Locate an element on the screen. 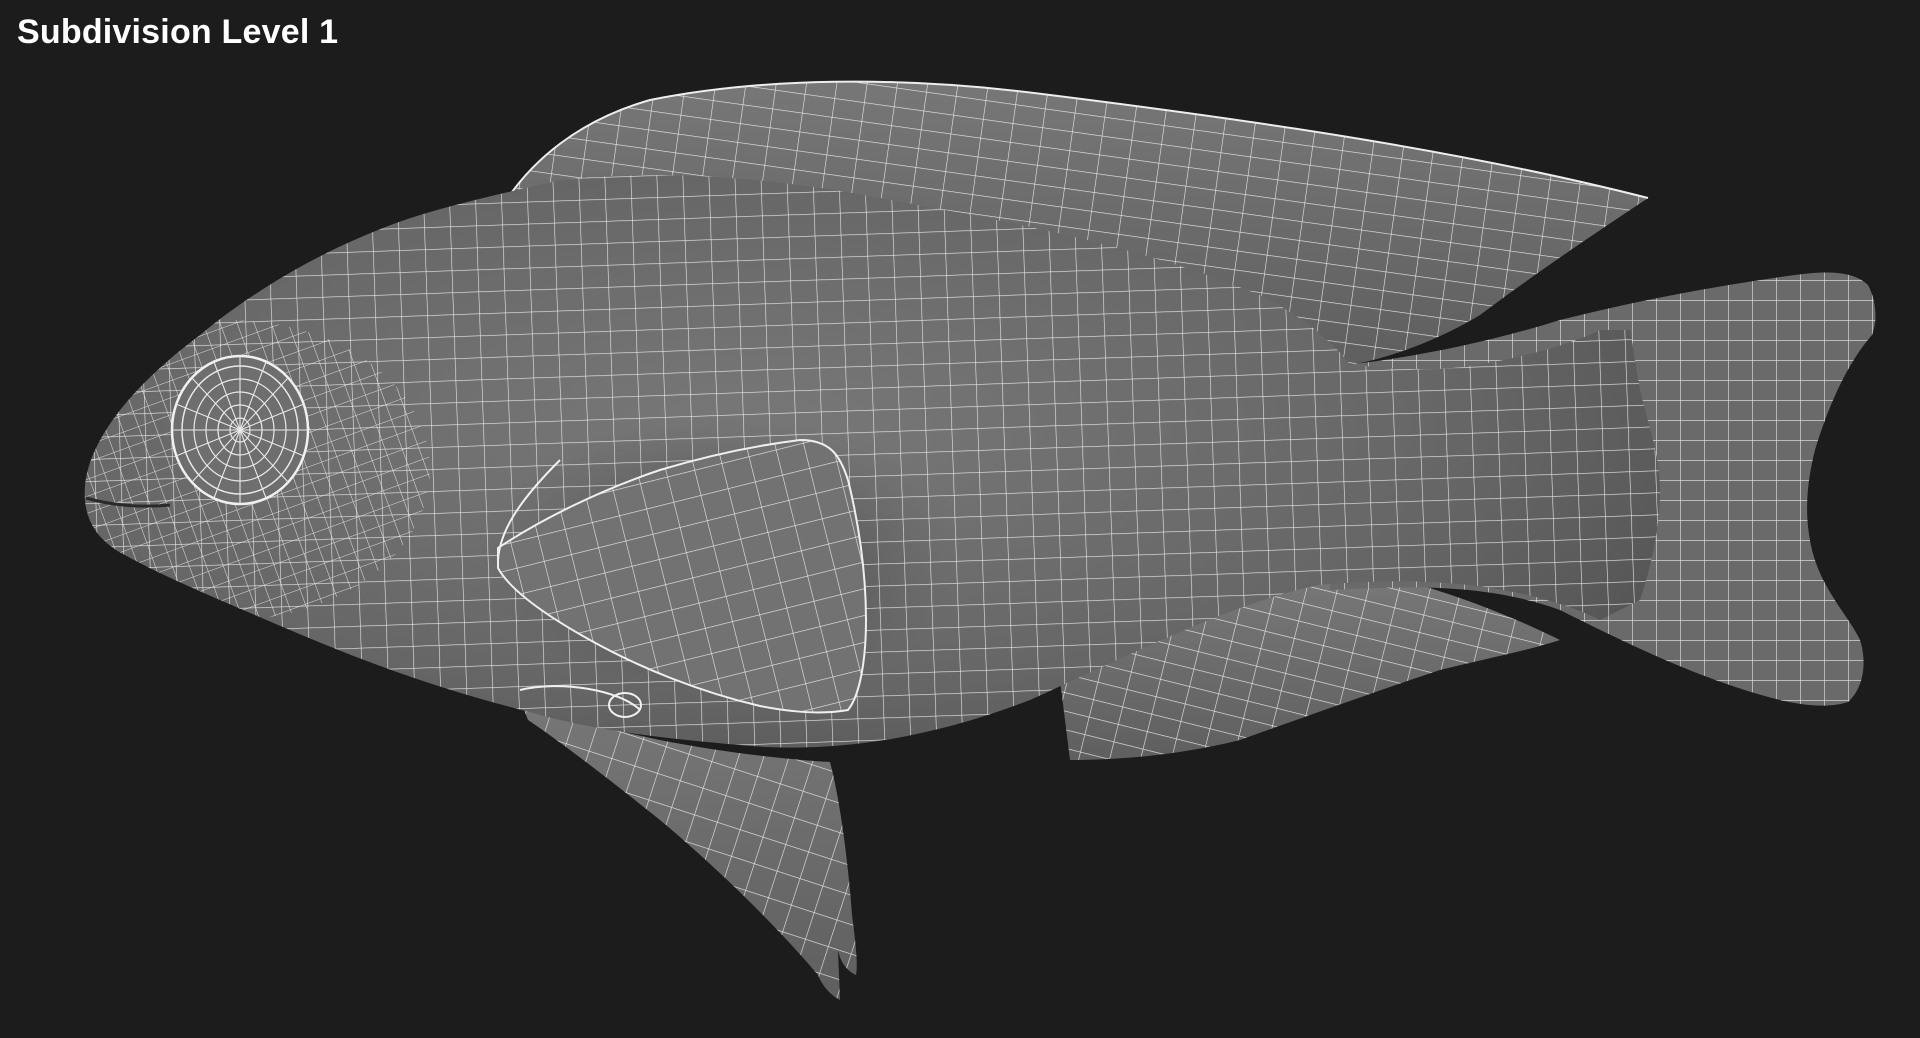 The width and height of the screenshot is (1920, 1038). eye is located at coordinates (240, 430).